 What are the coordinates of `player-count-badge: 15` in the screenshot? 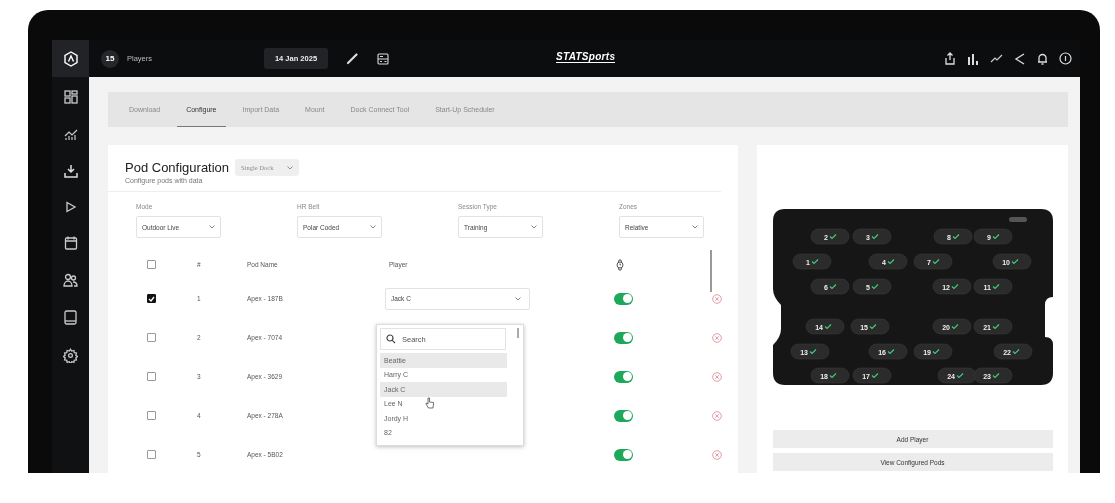 It's located at (110, 58).